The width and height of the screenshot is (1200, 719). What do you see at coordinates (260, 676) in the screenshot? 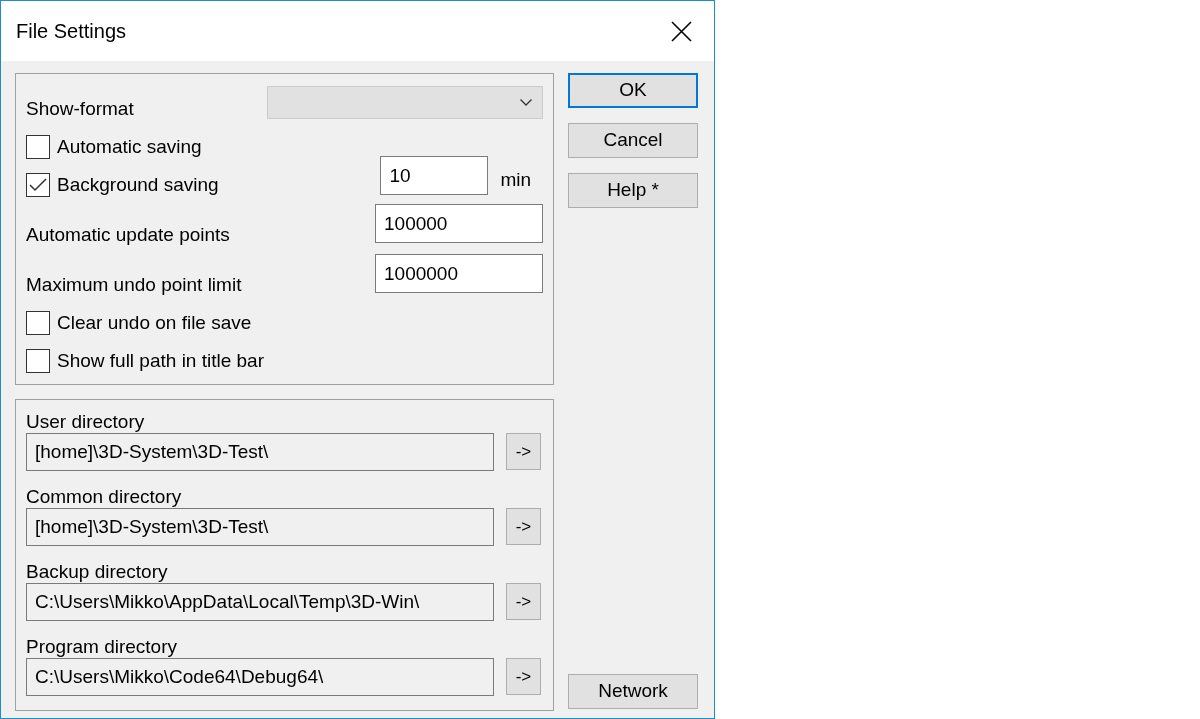
I see `path-field: C:\Users\Mikko\Code64\Debug64\` at bounding box center [260, 676].